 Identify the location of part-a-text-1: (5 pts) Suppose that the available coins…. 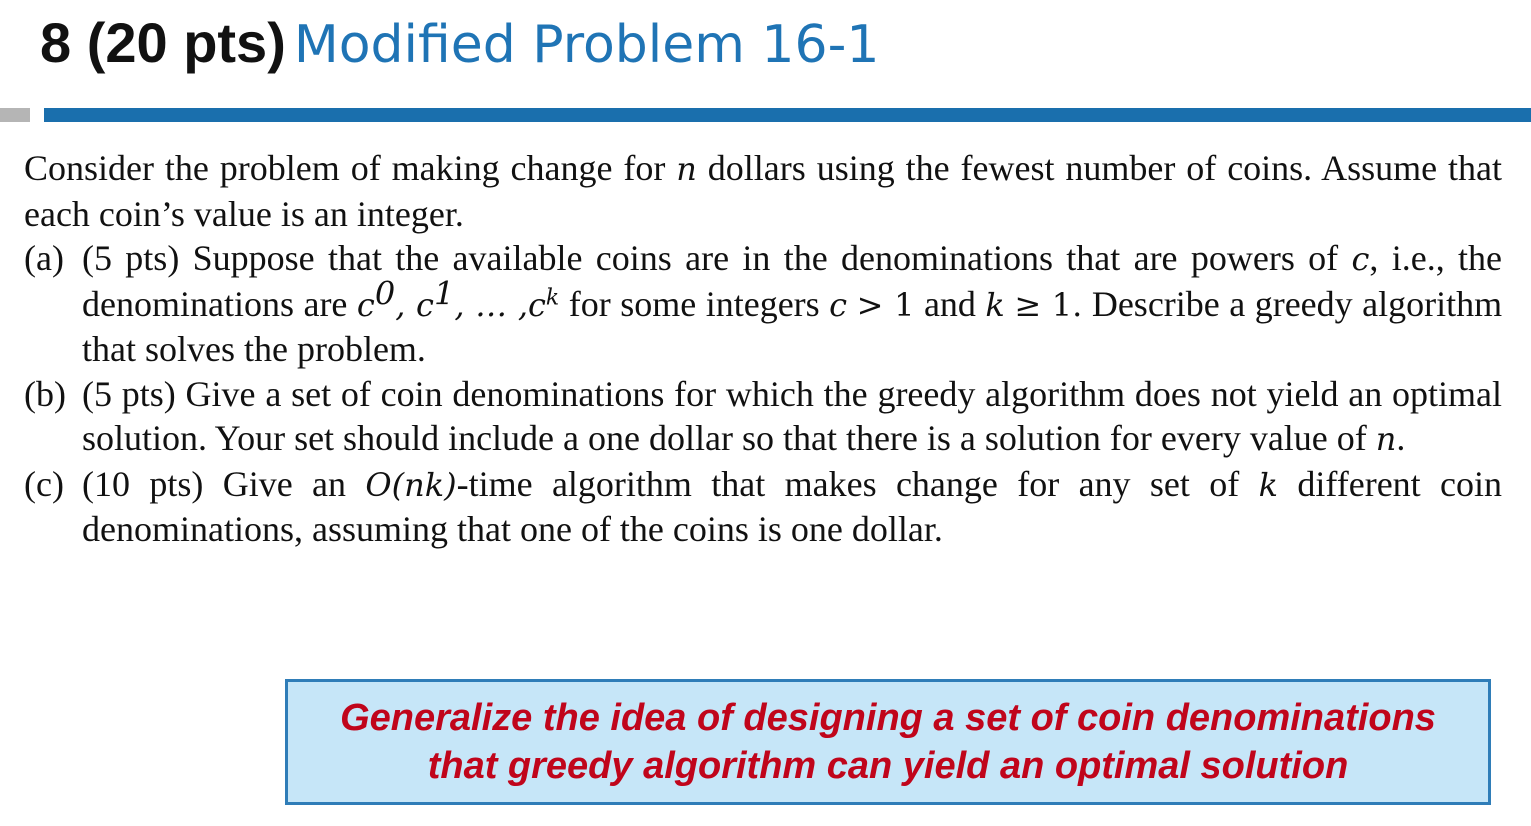
(710, 258).